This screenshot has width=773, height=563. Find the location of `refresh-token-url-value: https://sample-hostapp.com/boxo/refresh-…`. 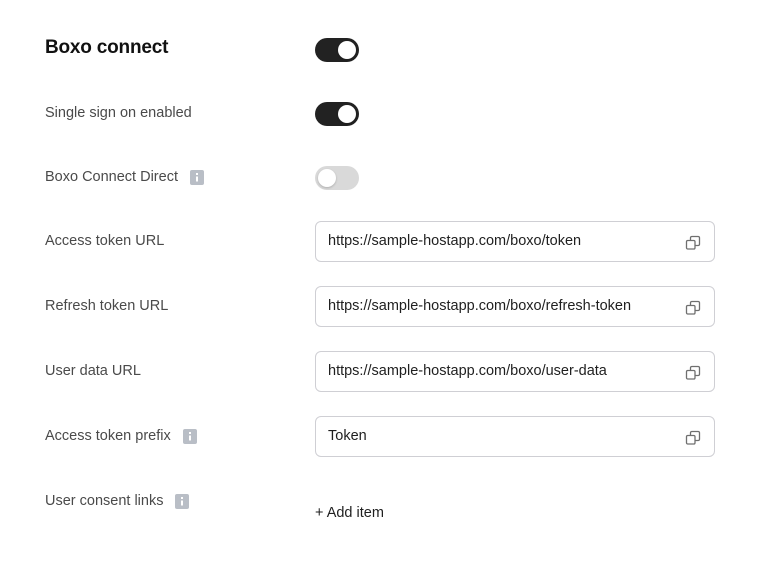

refresh-token-url-value: https://sample-hostapp.com/boxo/refresh-… is located at coordinates (479, 306).